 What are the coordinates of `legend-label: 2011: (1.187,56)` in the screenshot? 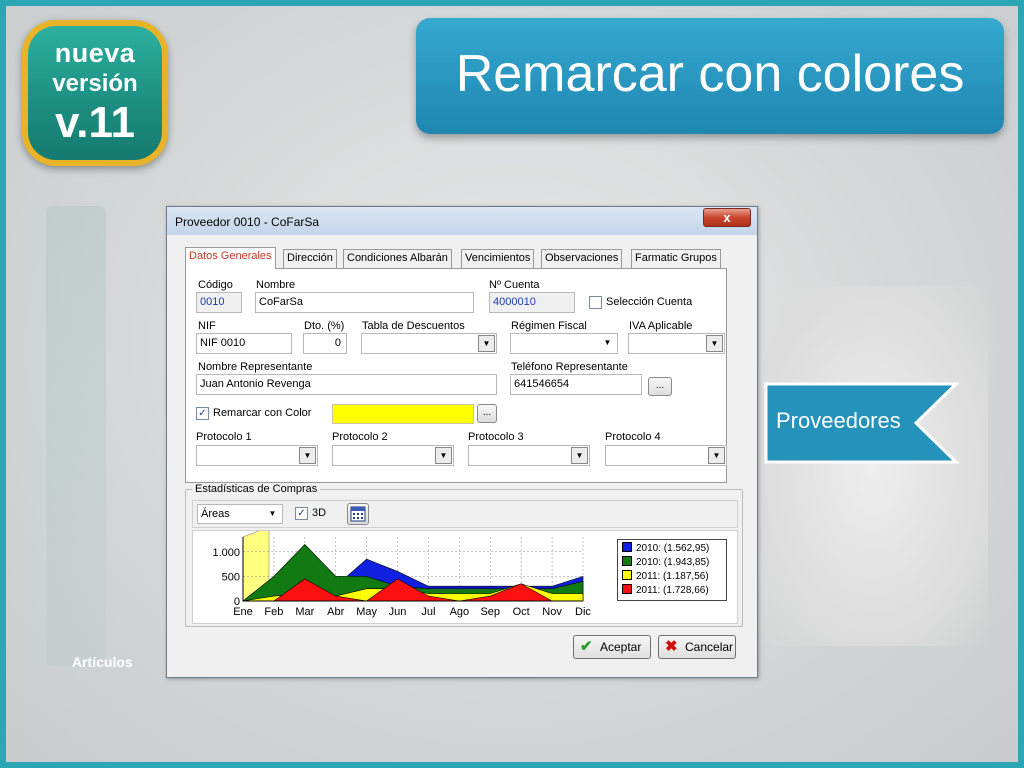 It's located at (672, 576).